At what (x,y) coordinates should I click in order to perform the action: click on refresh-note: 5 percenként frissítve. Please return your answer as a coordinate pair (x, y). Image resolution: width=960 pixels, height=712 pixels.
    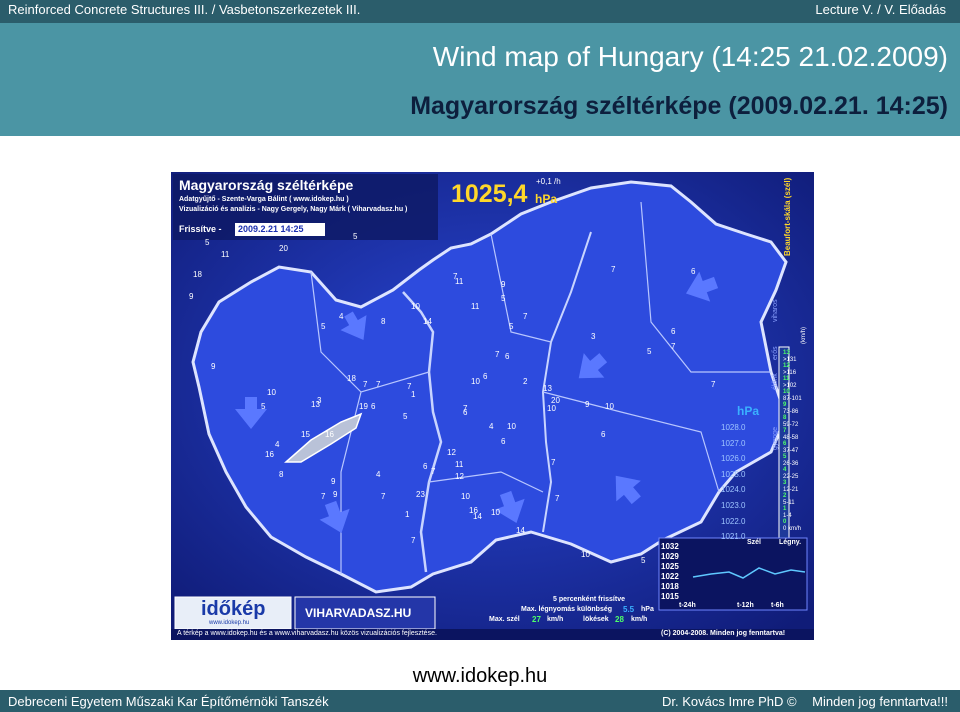
    Looking at the image, I should click on (589, 599).